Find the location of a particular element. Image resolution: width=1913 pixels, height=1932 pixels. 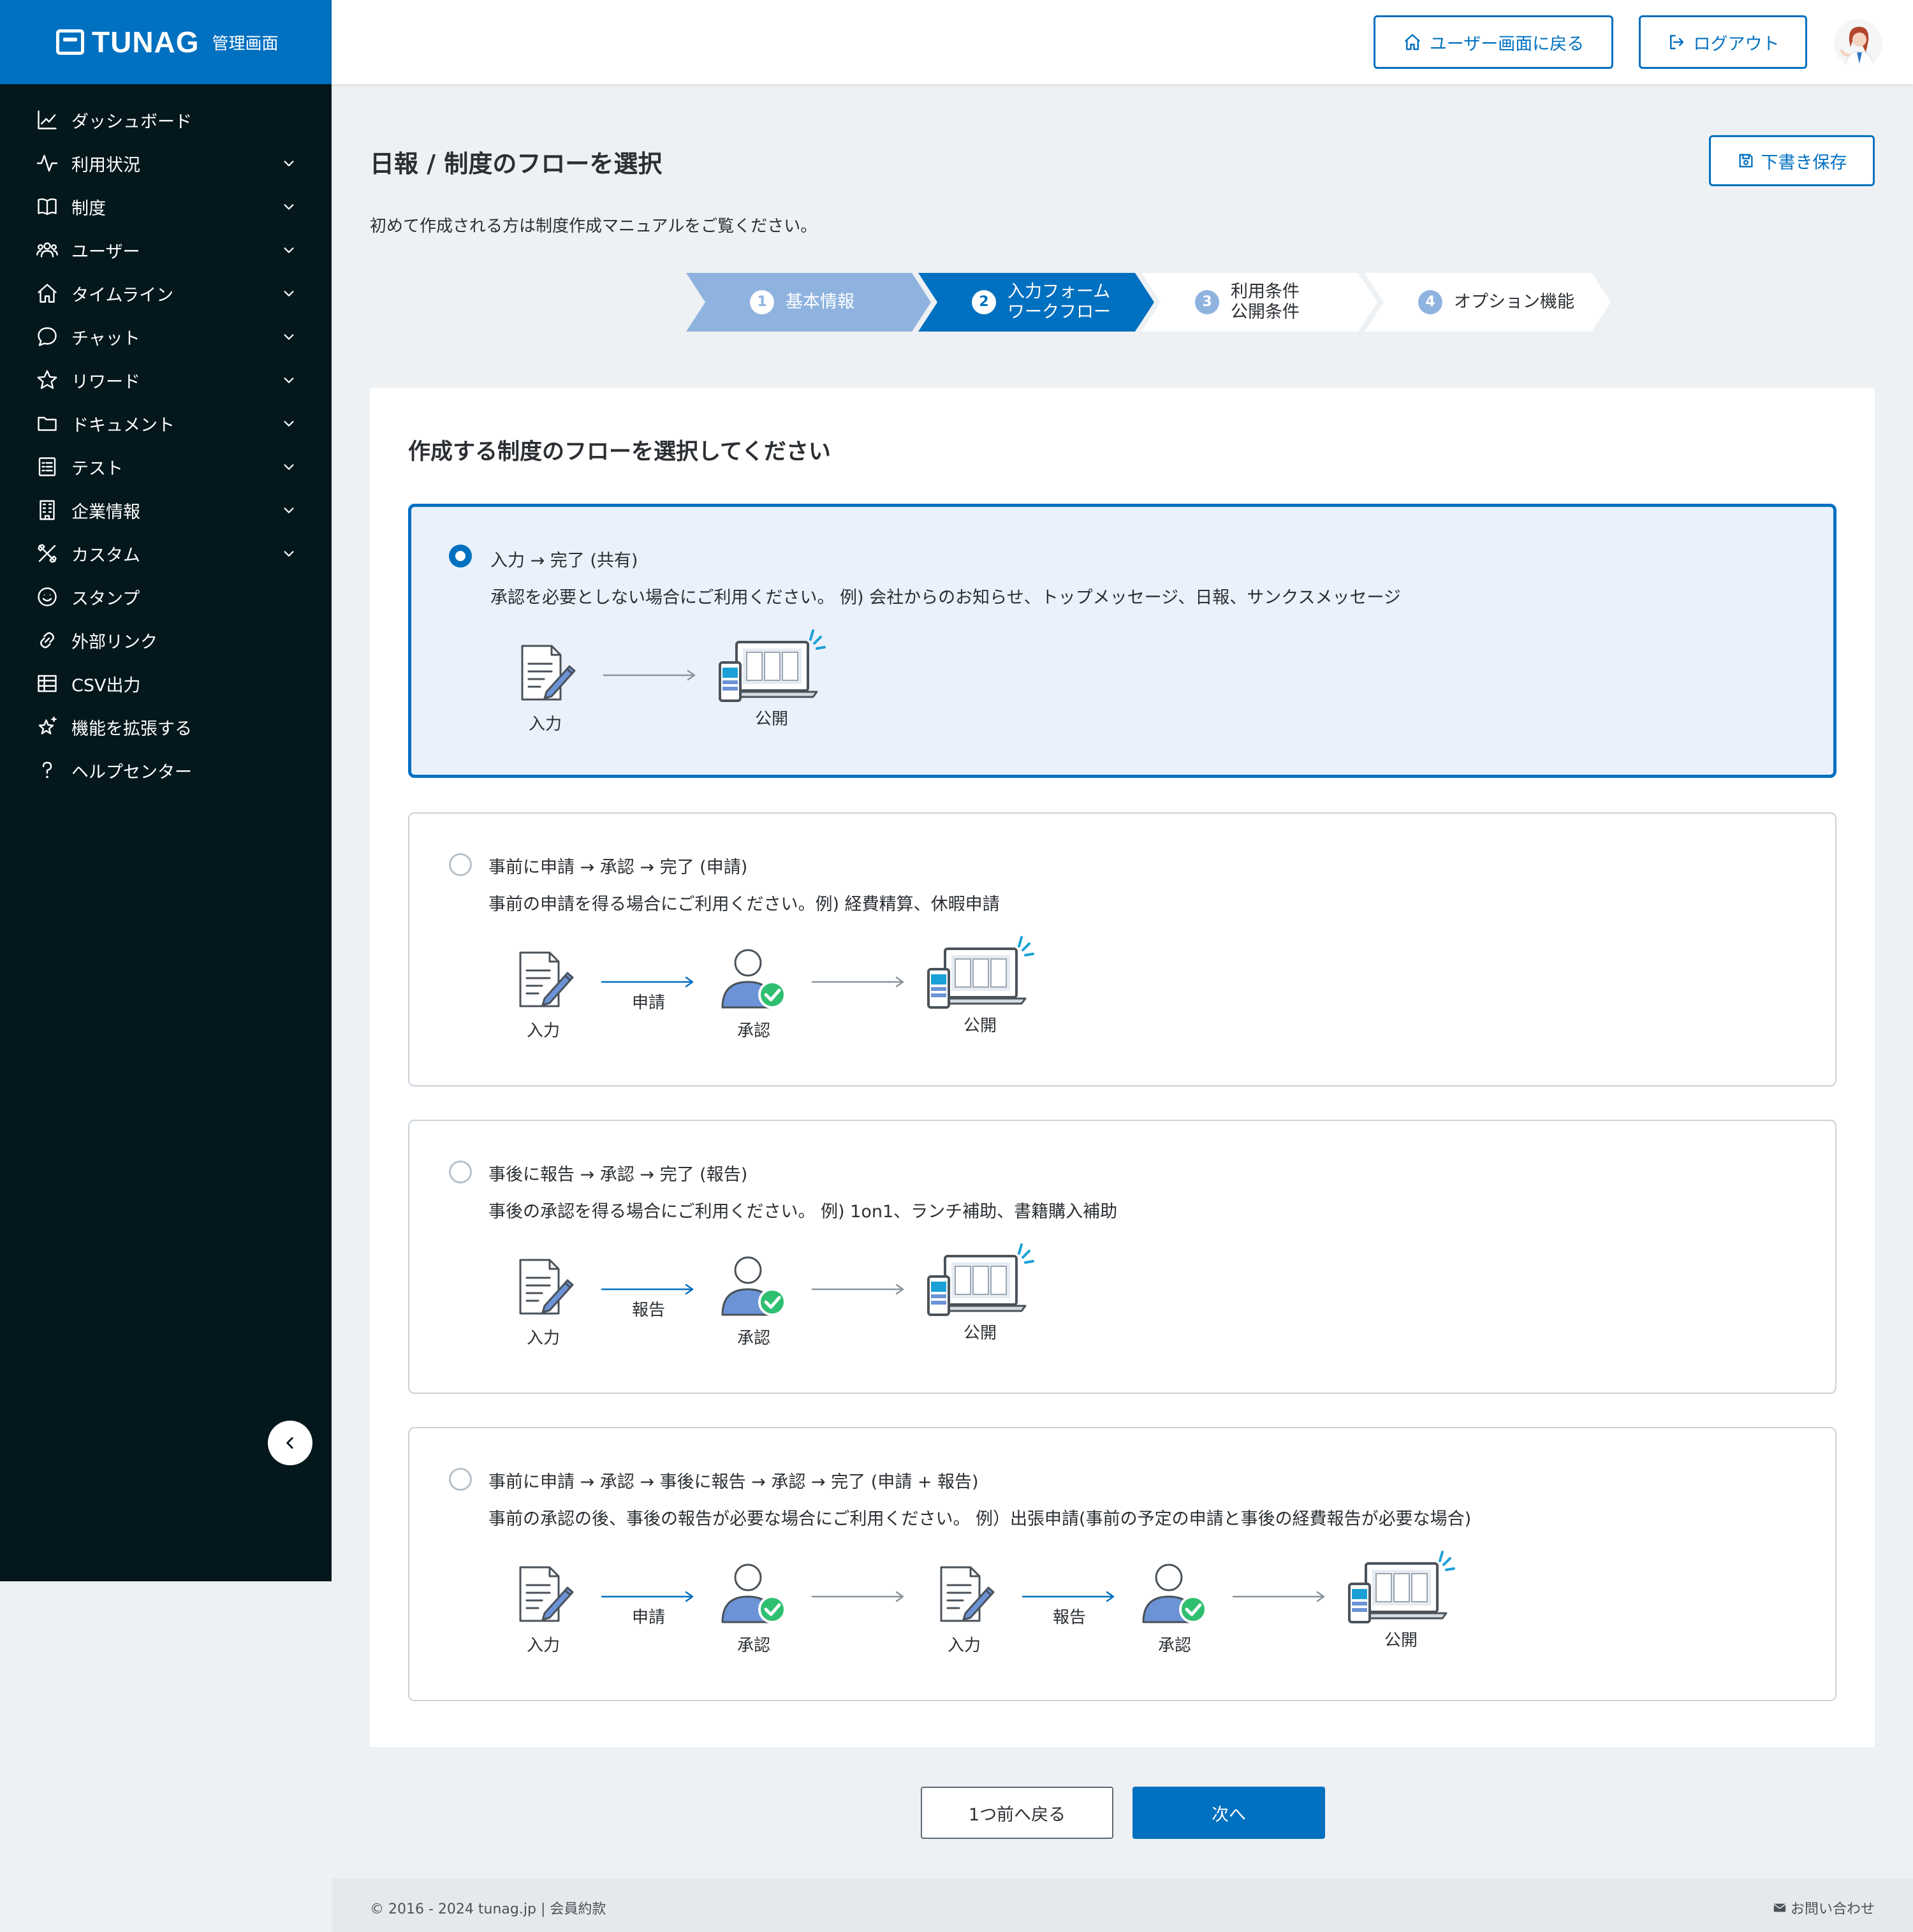

draft-save-button: 下書き保存 is located at coordinates (1792, 160).